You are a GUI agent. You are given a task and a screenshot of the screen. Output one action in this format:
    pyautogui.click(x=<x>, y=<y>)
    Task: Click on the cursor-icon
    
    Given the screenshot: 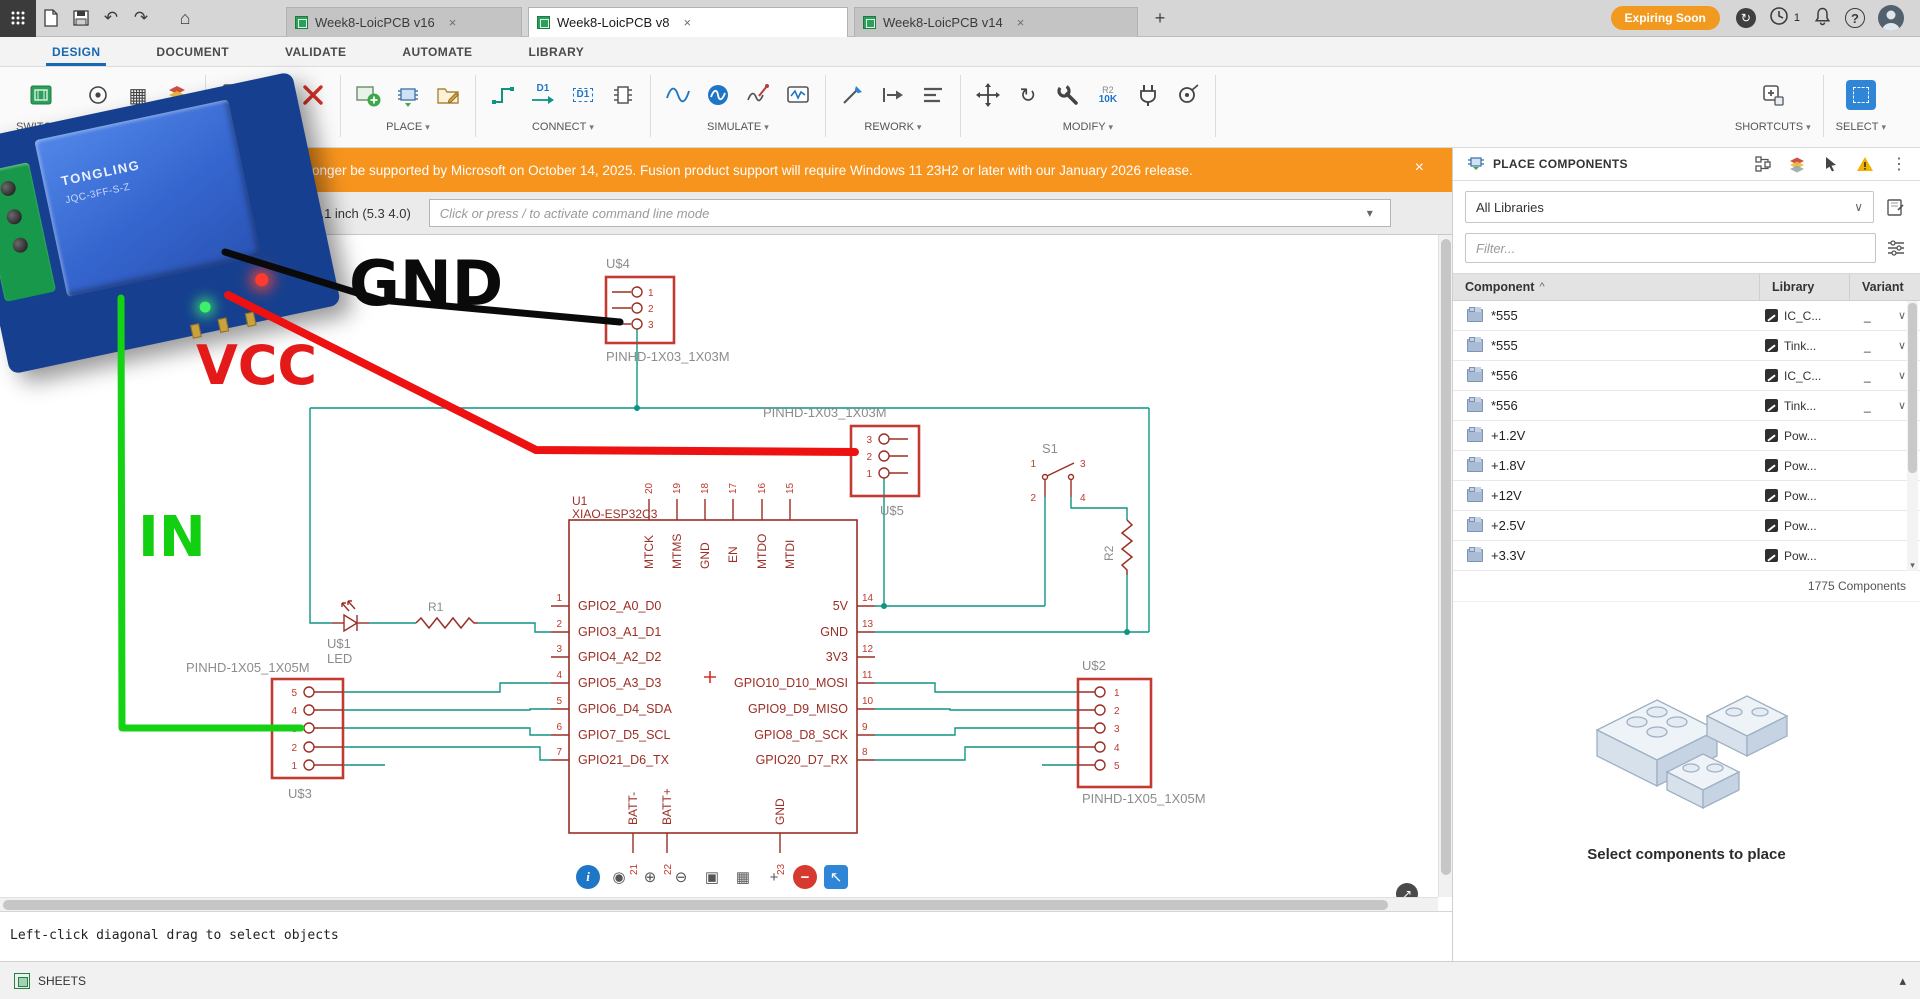 What is the action you would take?
    pyautogui.click(x=1831, y=164)
    